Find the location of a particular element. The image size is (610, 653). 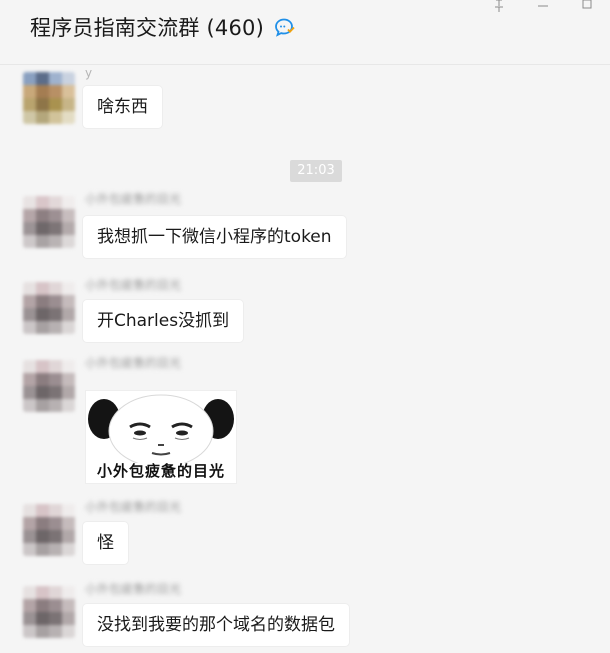

minimize-icon is located at coordinates (543, 6).